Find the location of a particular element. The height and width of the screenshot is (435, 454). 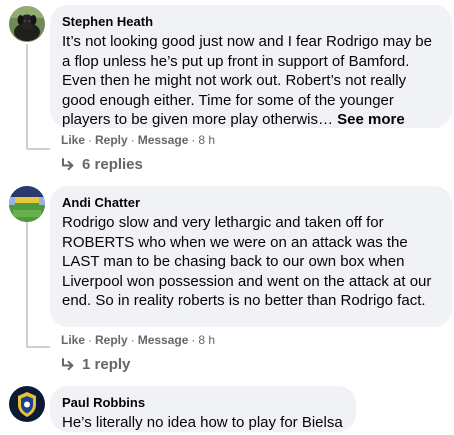

dog-avatar-icon is located at coordinates (27, 24).